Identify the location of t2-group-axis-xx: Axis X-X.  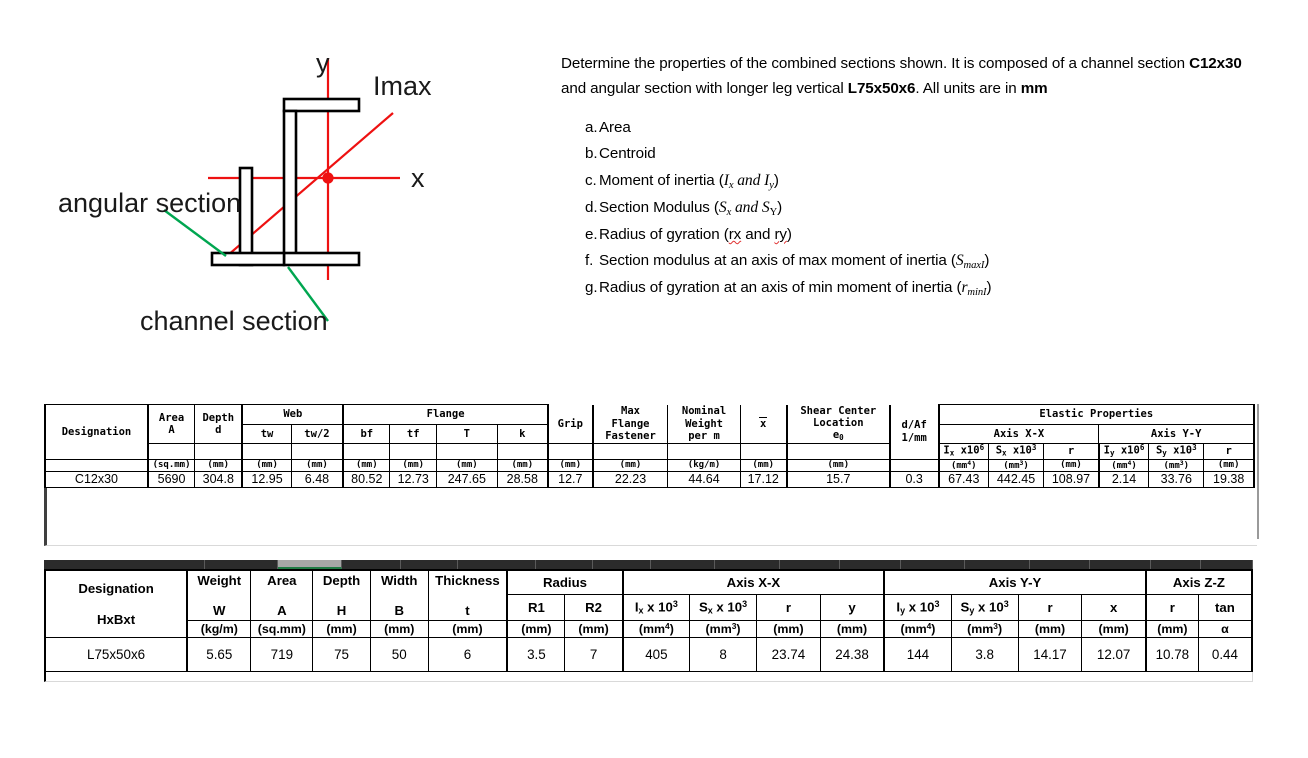
(753, 582).